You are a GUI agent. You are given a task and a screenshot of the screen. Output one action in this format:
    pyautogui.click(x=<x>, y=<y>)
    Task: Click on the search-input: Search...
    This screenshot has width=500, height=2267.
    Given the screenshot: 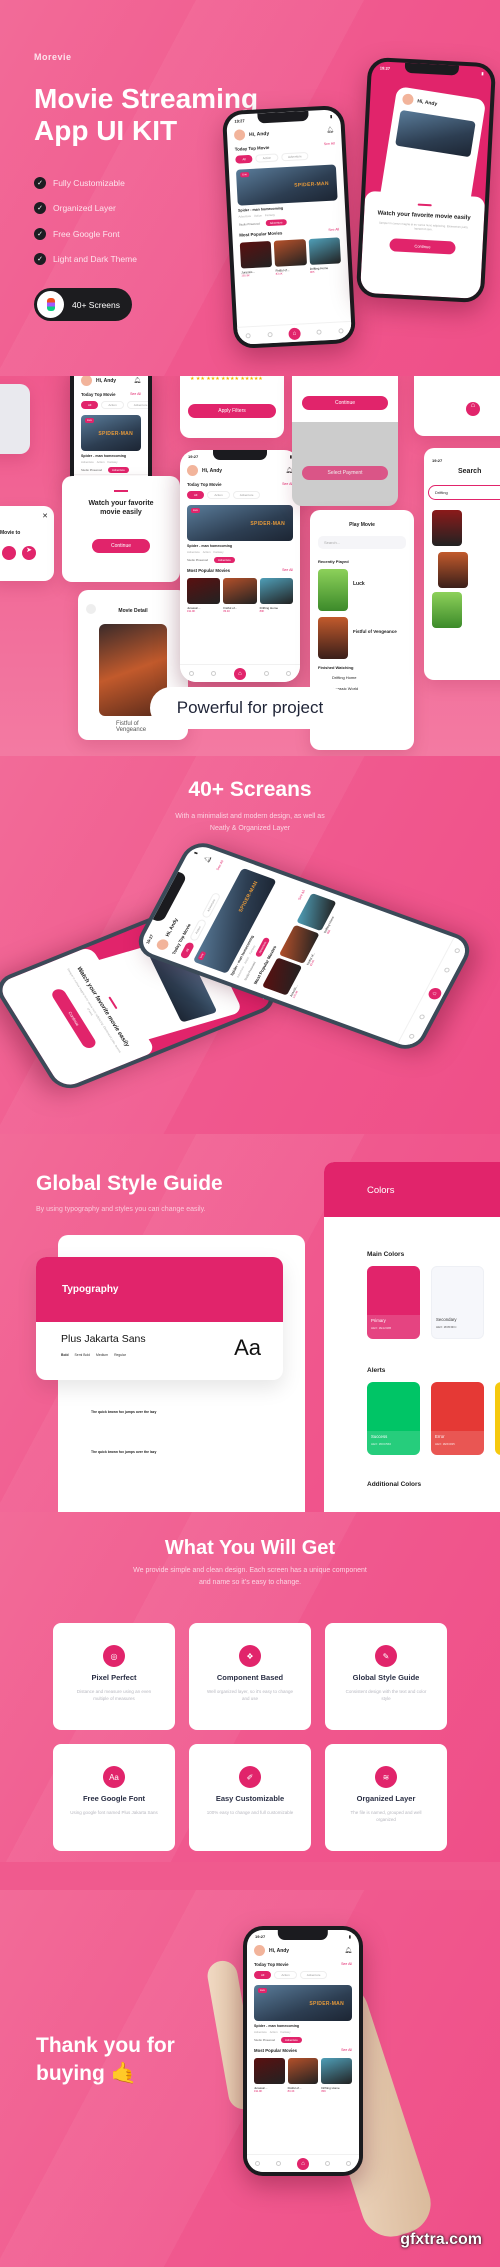 What is the action you would take?
    pyautogui.click(x=362, y=542)
    